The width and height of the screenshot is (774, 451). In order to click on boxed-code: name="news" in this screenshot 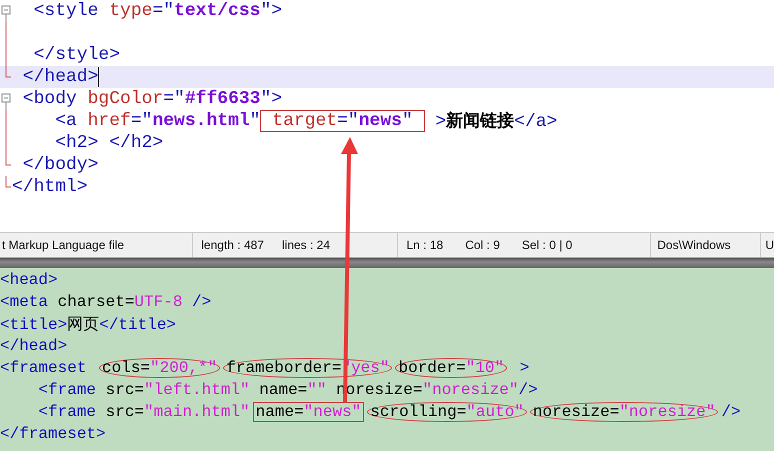, I will do `click(308, 412)`.